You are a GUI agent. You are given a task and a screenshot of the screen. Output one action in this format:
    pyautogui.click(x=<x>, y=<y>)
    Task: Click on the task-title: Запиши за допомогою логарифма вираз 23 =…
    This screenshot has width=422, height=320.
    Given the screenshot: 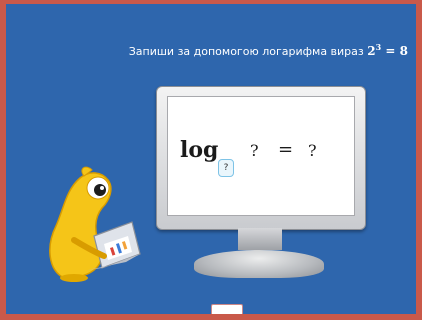 What is the action you would take?
    pyautogui.click(x=268, y=50)
    